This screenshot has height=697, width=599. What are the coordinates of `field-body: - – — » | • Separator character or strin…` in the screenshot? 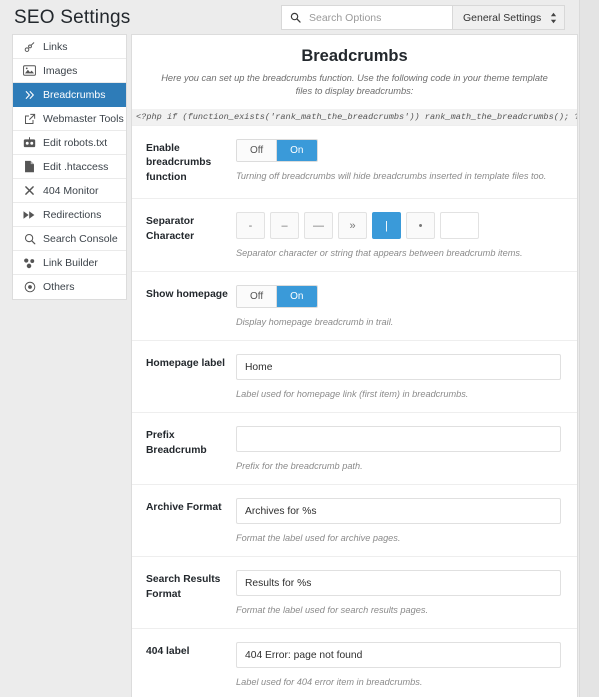 It's located at (396, 235).